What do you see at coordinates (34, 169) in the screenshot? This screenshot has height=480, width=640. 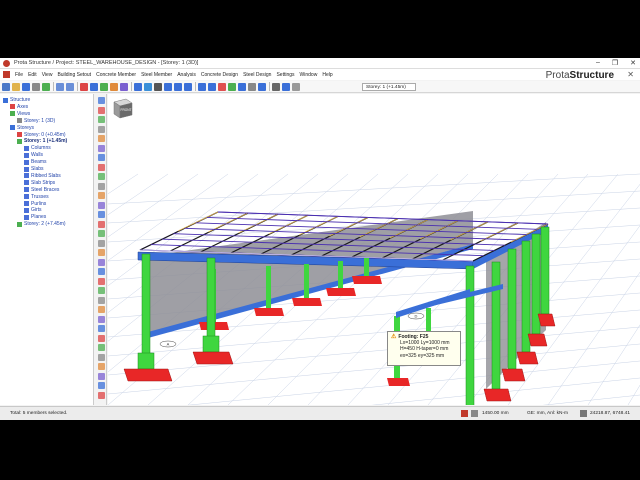 I see `tree-item: Slabs` at bounding box center [34, 169].